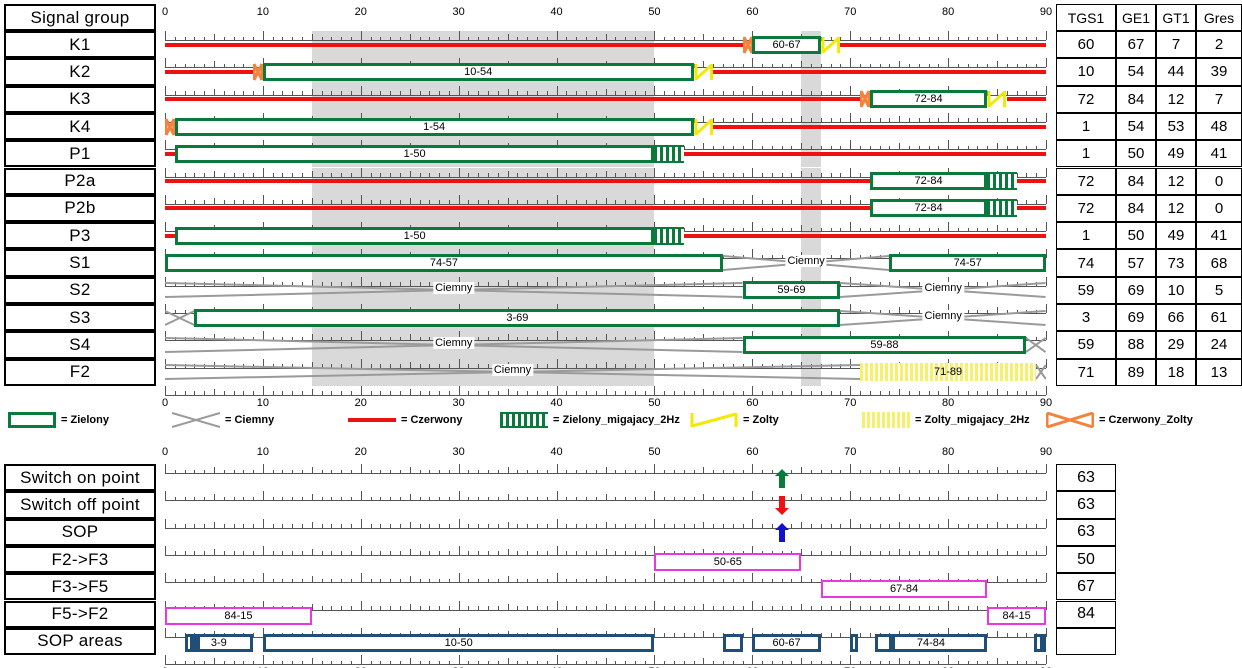 Image resolution: width=1242 pixels, height=668 pixels. What do you see at coordinates (80, 372) in the screenshot?
I see `signal-group-row-f2: F2` at bounding box center [80, 372].